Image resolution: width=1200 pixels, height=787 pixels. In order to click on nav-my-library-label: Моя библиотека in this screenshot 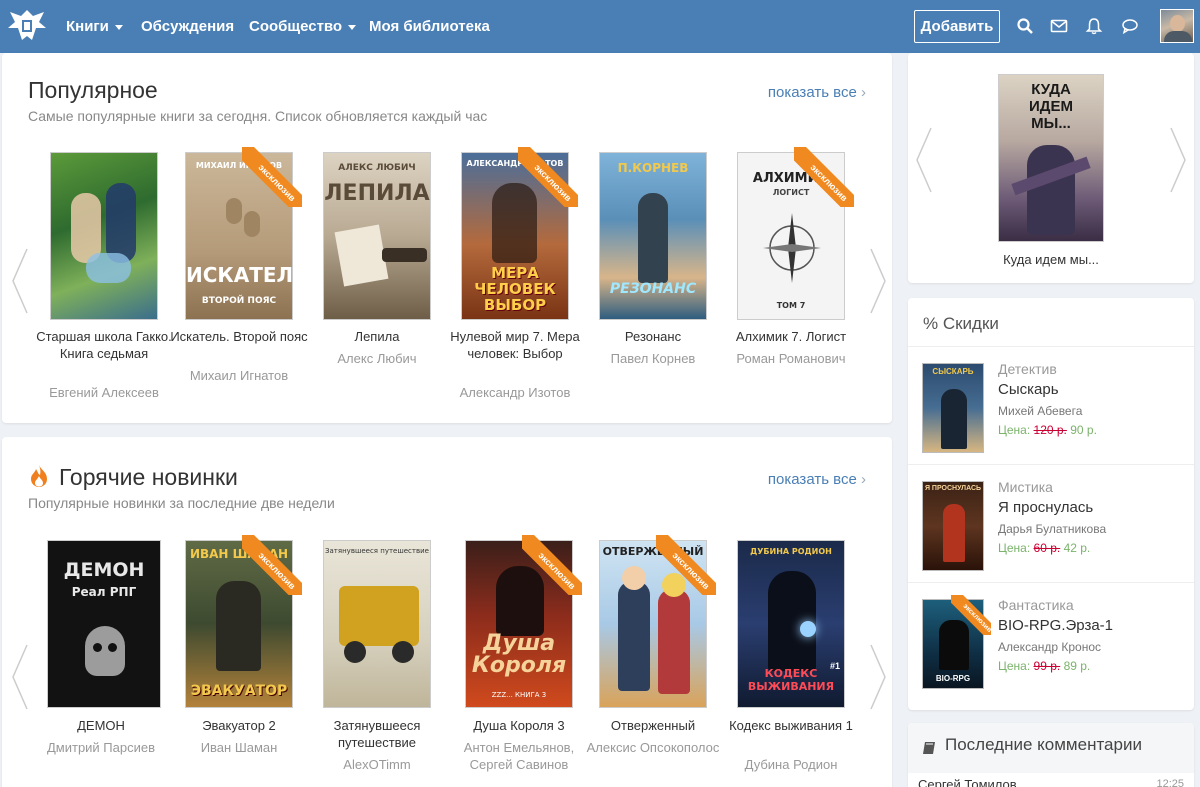, I will do `click(429, 26)`.